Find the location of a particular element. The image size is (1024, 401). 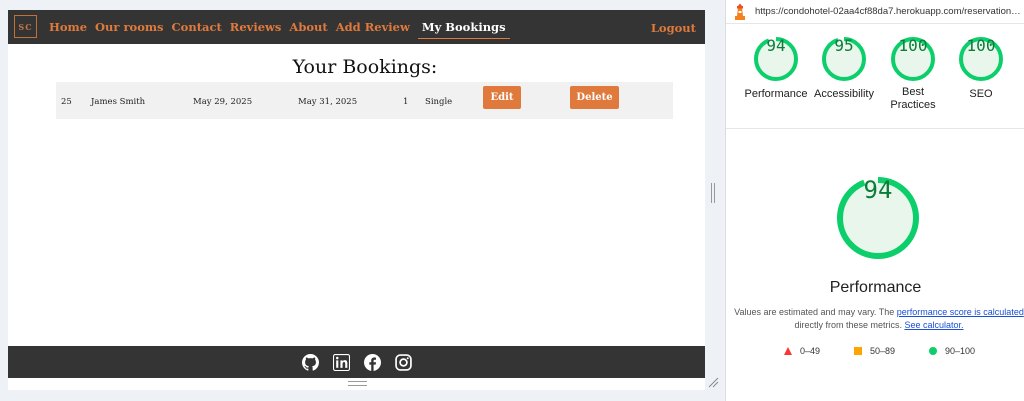

lighthouse-icon is located at coordinates (740, 11).